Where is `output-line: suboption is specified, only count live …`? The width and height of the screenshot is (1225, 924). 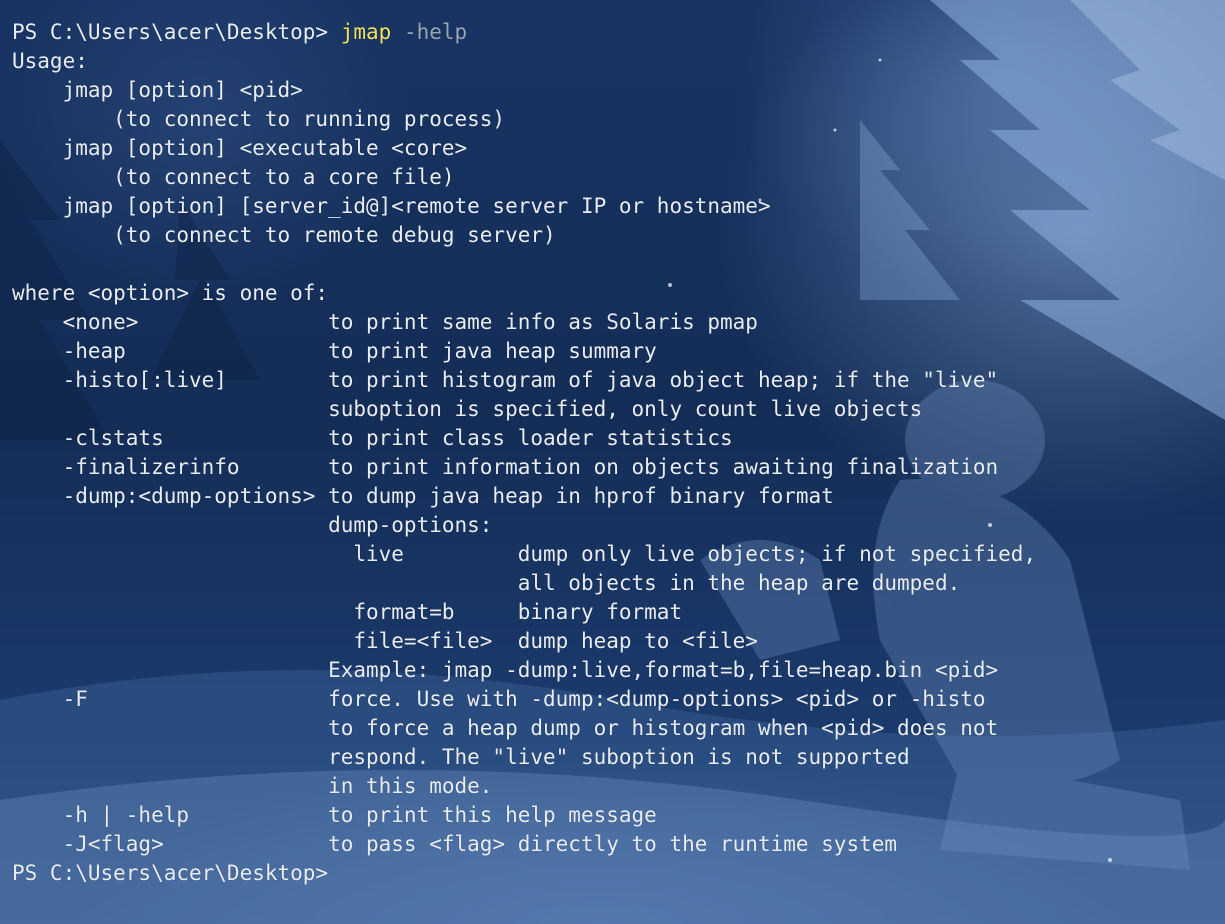 output-line: suboption is specified, only count live … is located at coordinates (467, 409).